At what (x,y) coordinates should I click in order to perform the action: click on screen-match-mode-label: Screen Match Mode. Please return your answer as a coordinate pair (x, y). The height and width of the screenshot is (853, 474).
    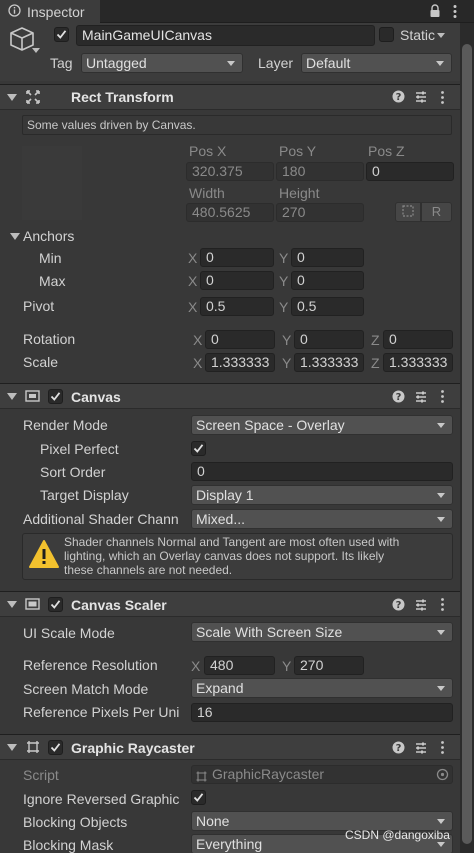
    Looking at the image, I should click on (86, 689).